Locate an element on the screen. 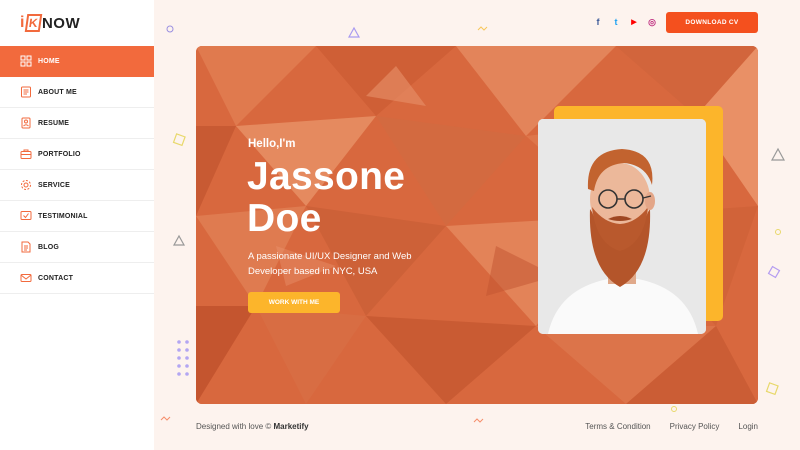  sidebar-item-label: CONTACT is located at coordinates (56, 278).